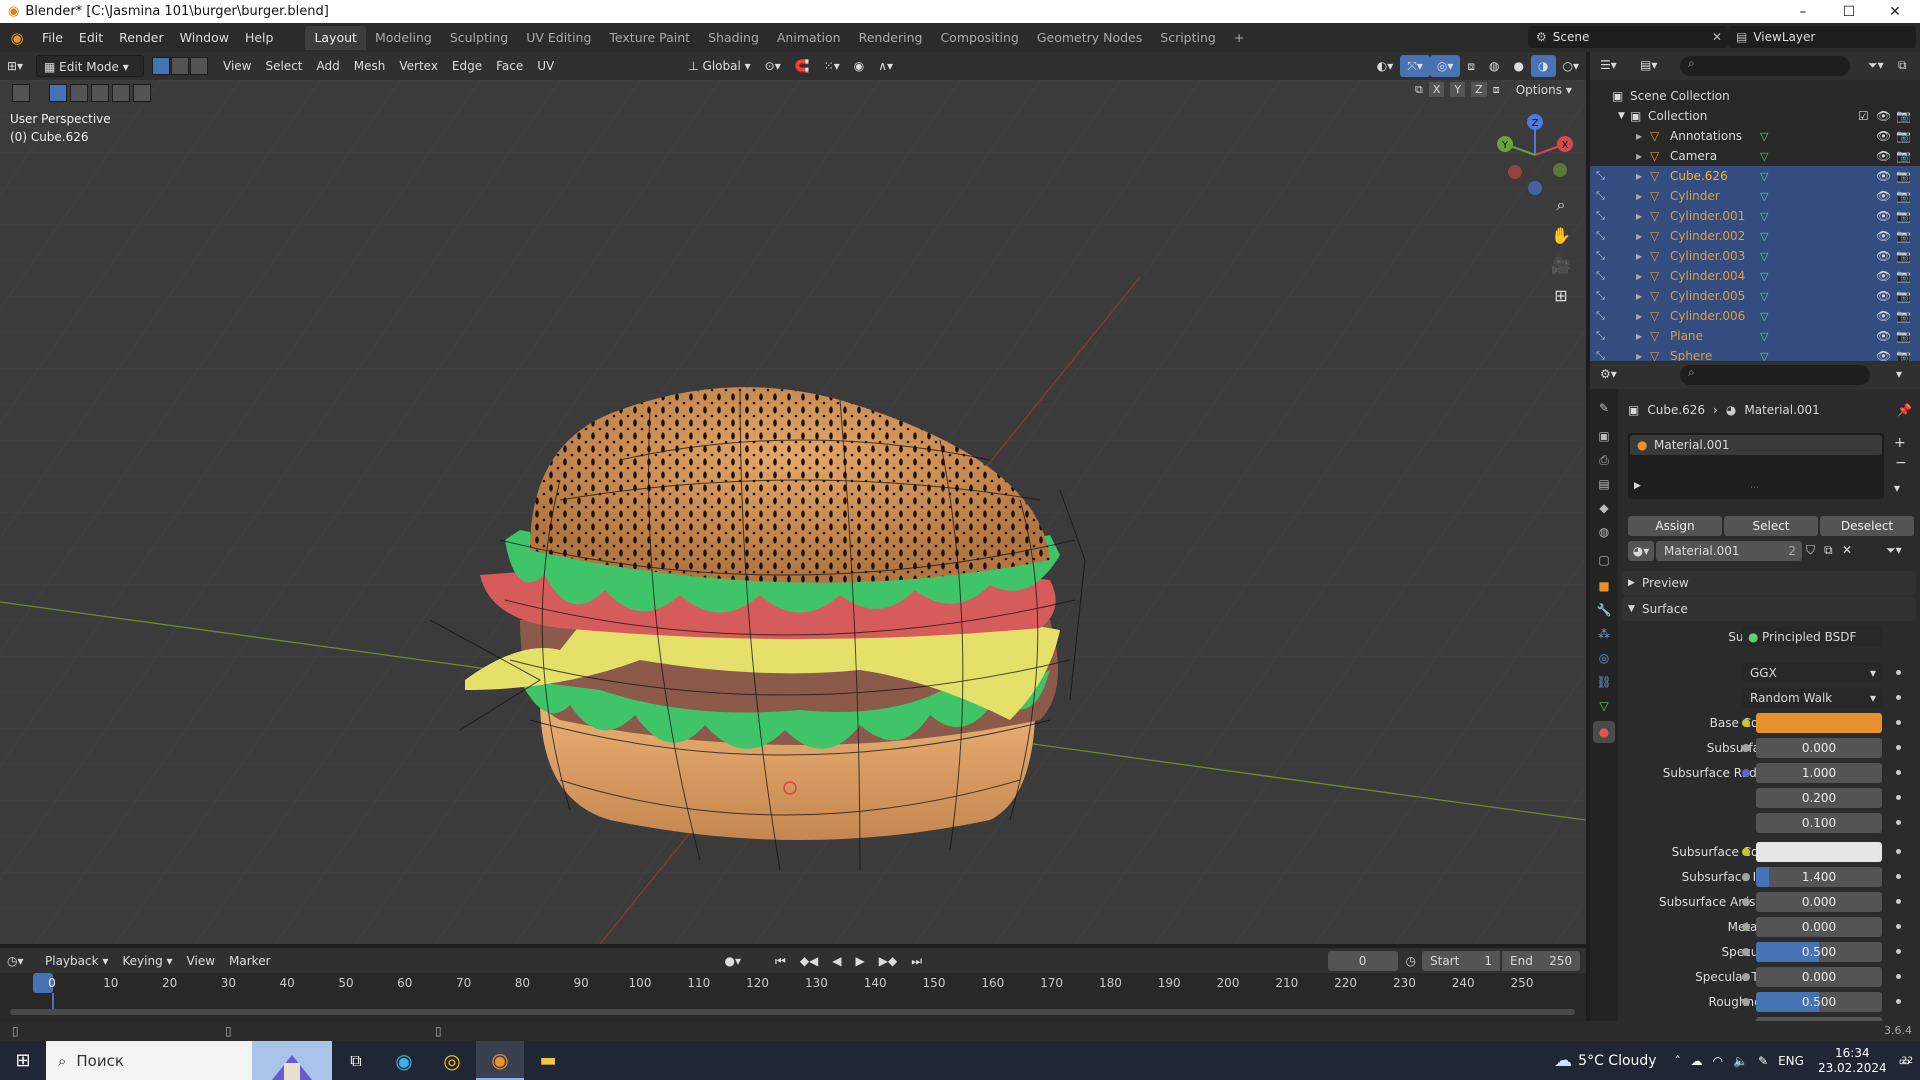  Describe the element at coordinates (1436, 89) in the screenshot. I see `mirror-x-toggle: X` at that location.